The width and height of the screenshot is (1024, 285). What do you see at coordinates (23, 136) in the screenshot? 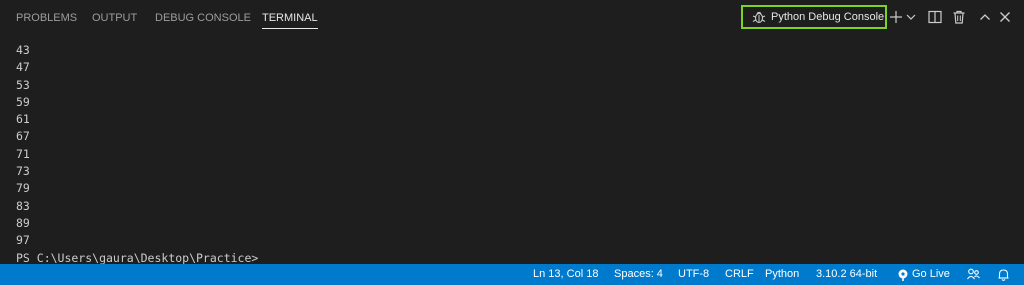
I see `terminal-line: 67` at bounding box center [23, 136].